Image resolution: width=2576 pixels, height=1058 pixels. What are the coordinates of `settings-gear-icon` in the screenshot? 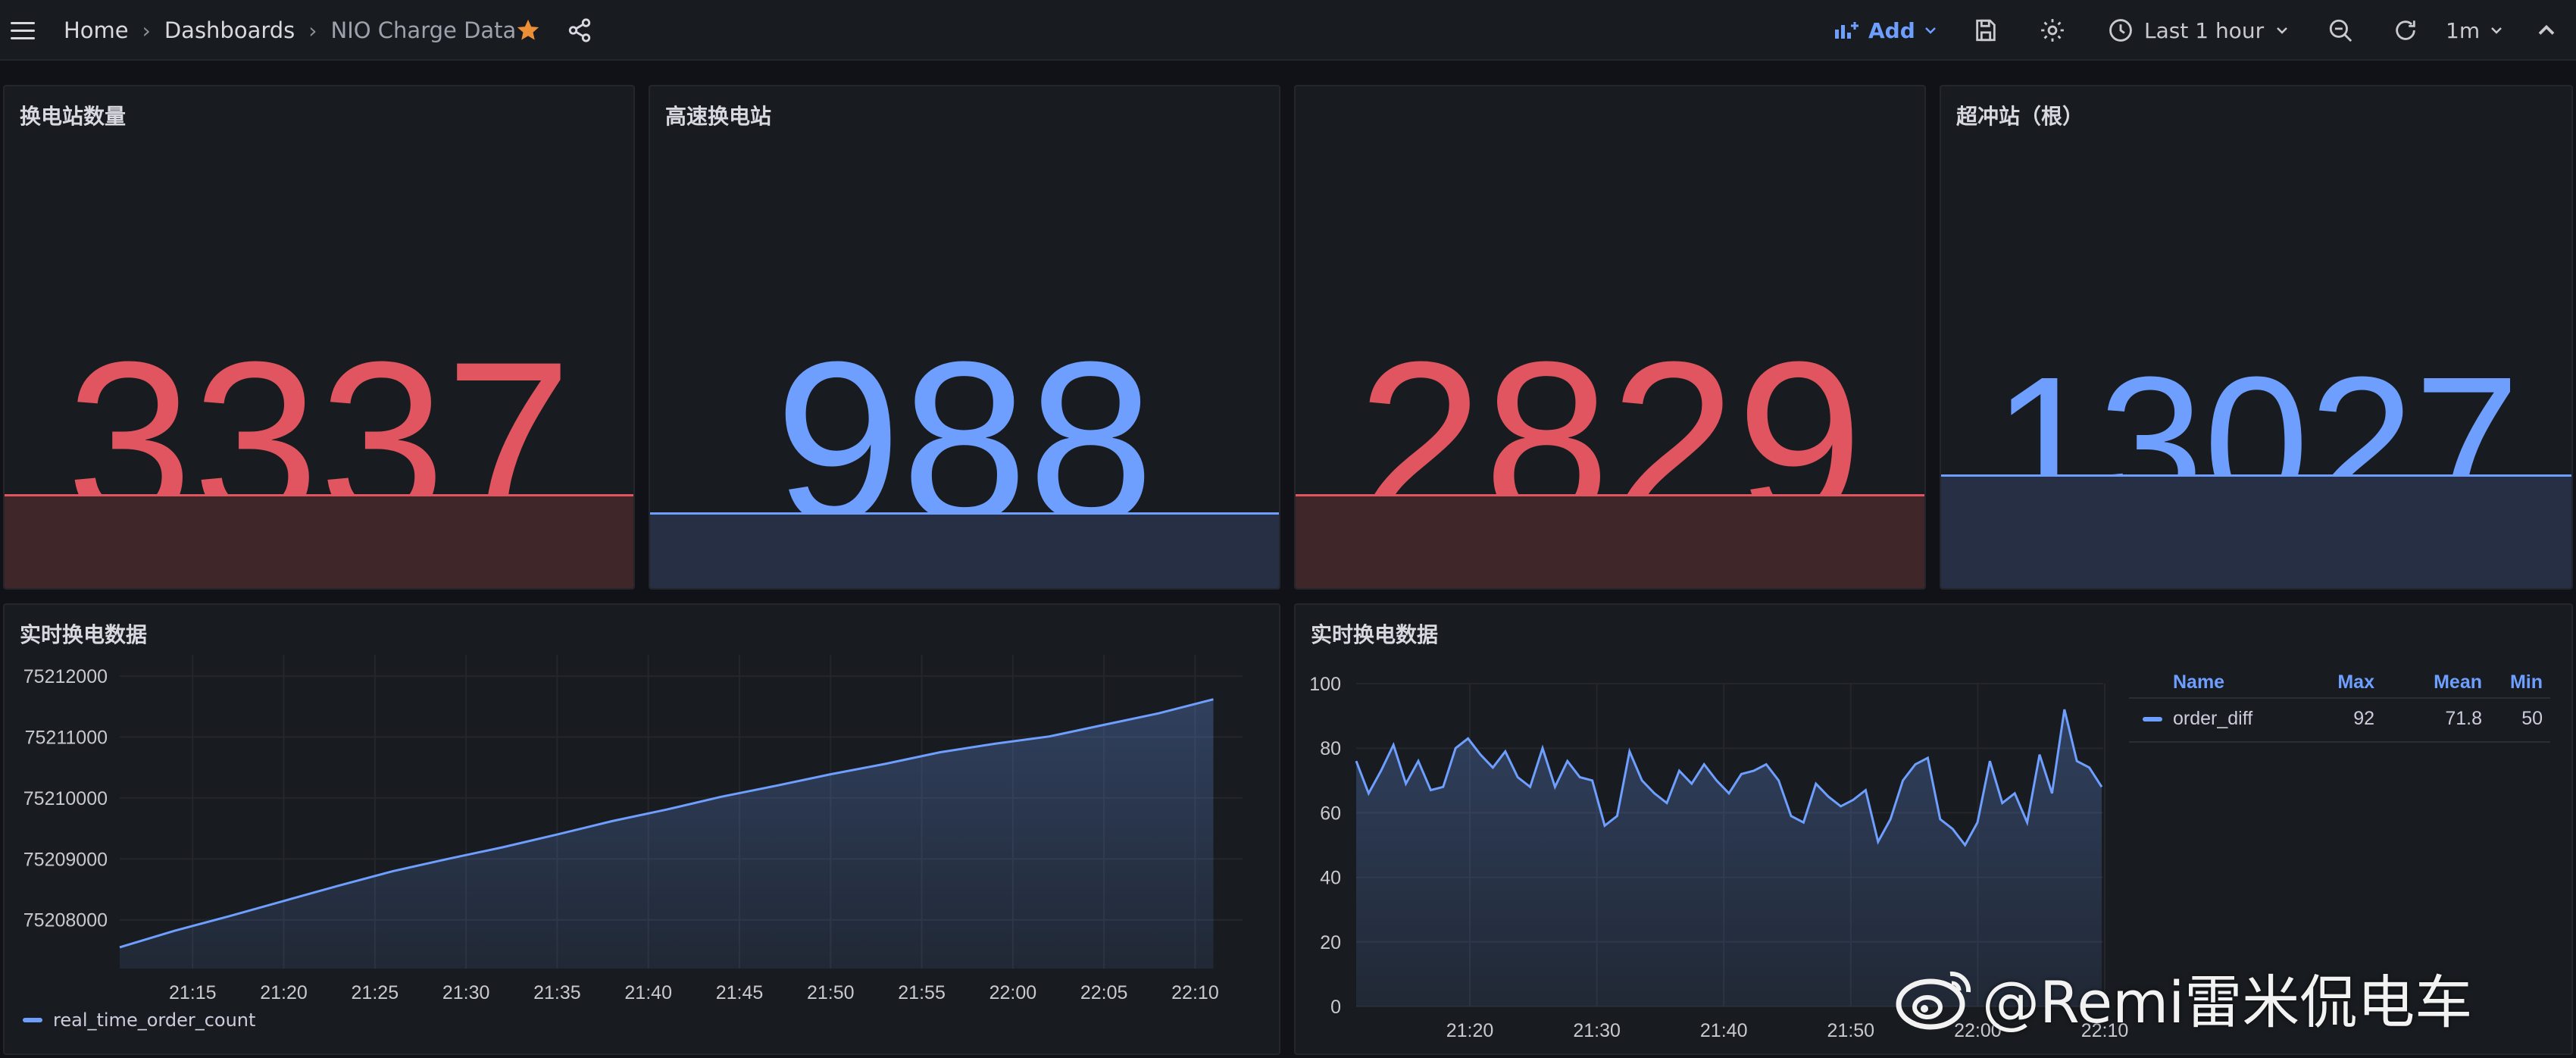 It's located at (2052, 30).